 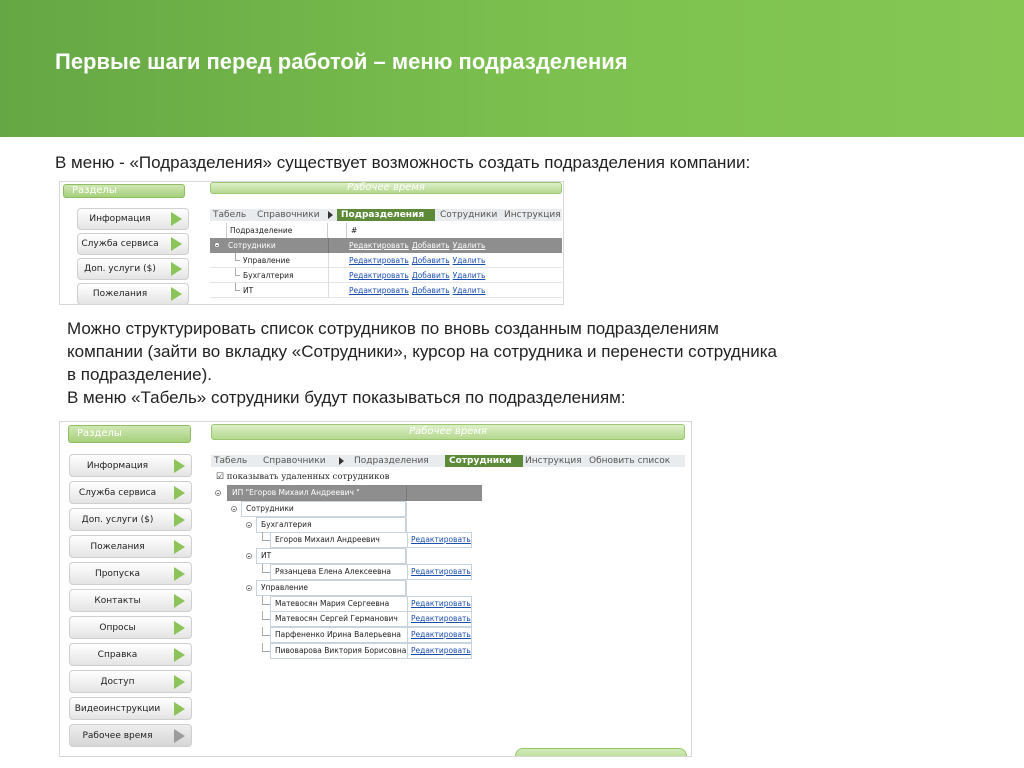 What do you see at coordinates (327, 539) in the screenshot?
I see `employee-name: Егоров Михаил Андреевич` at bounding box center [327, 539].